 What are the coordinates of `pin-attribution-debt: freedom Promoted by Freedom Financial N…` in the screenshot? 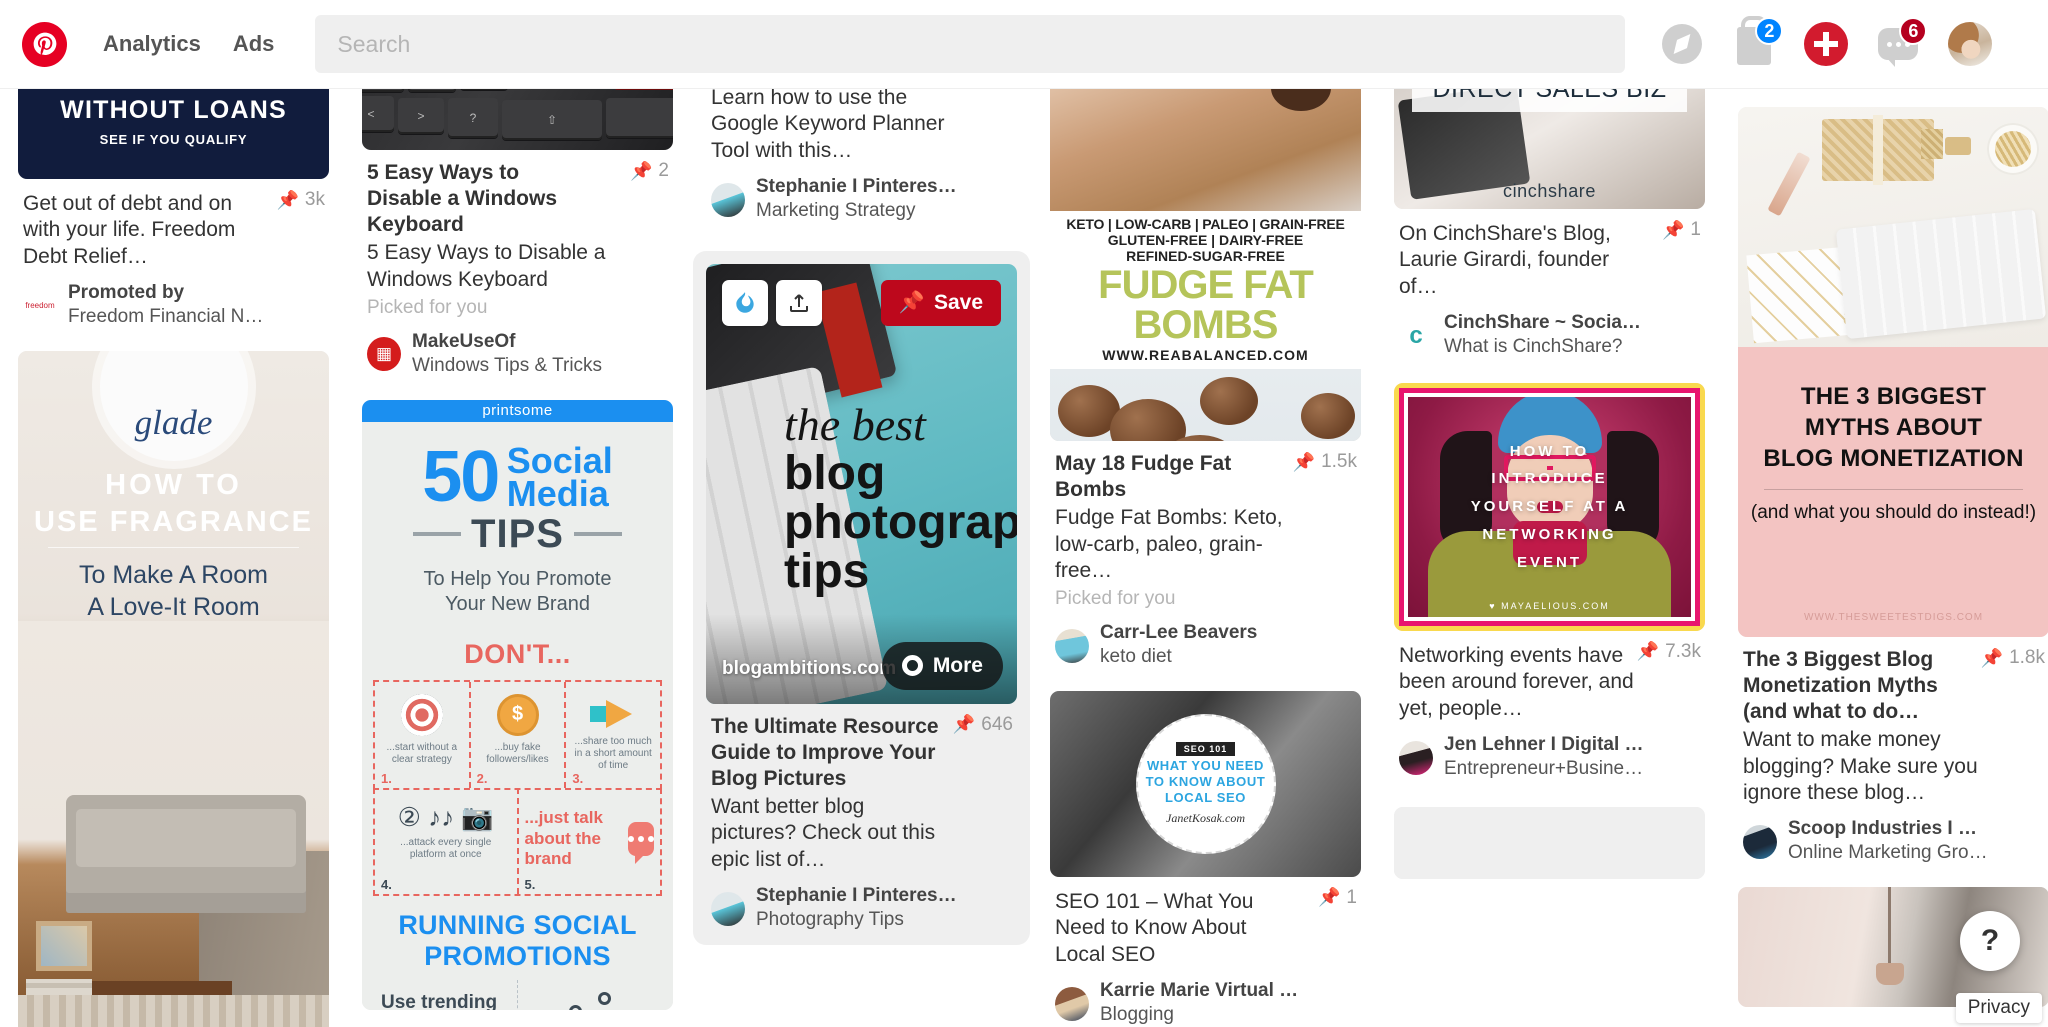 It's located at (173, 305).